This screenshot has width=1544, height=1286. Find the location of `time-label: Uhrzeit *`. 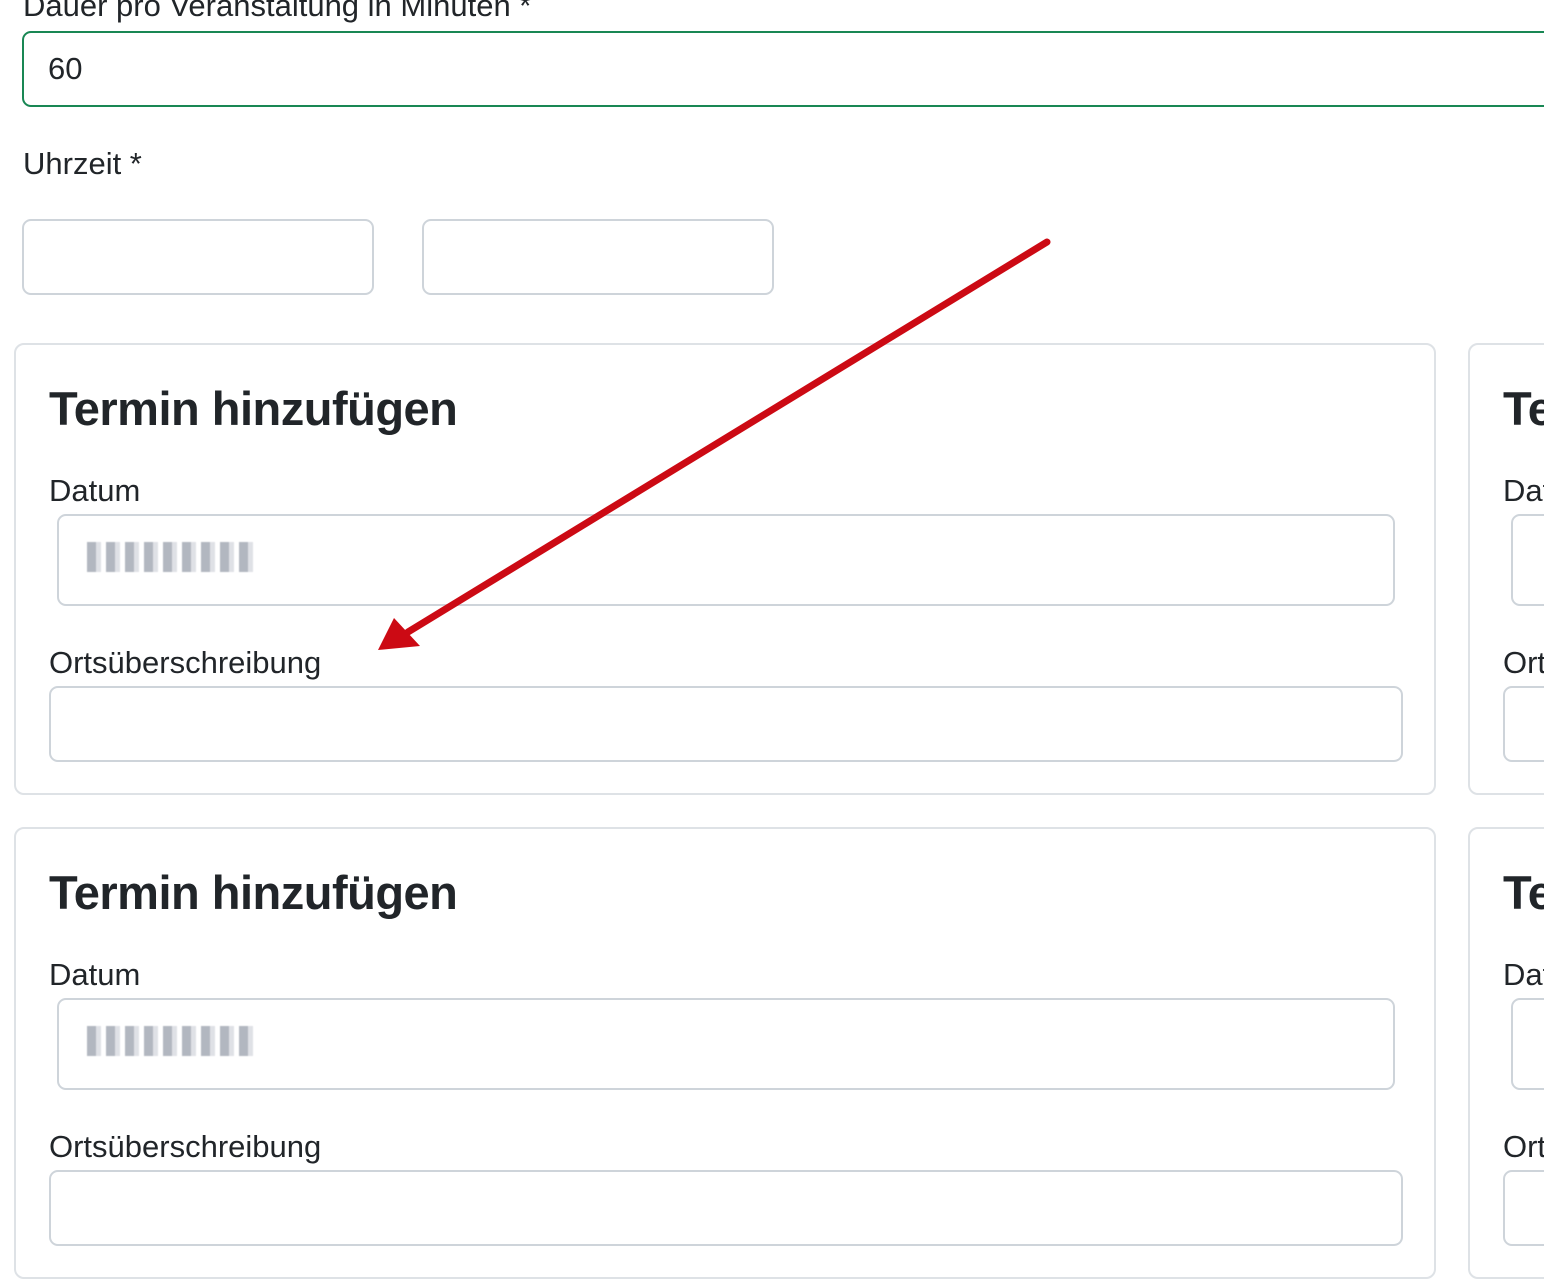

time-label: Uhrzeit * is located at coordinates (82, 163).